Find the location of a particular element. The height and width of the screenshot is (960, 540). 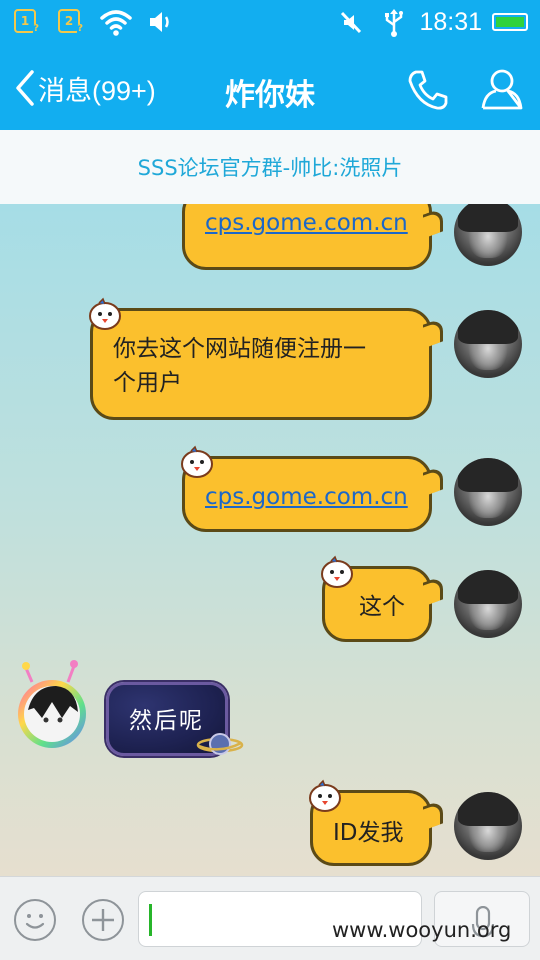

add-button is located at coordinates (103, 920).